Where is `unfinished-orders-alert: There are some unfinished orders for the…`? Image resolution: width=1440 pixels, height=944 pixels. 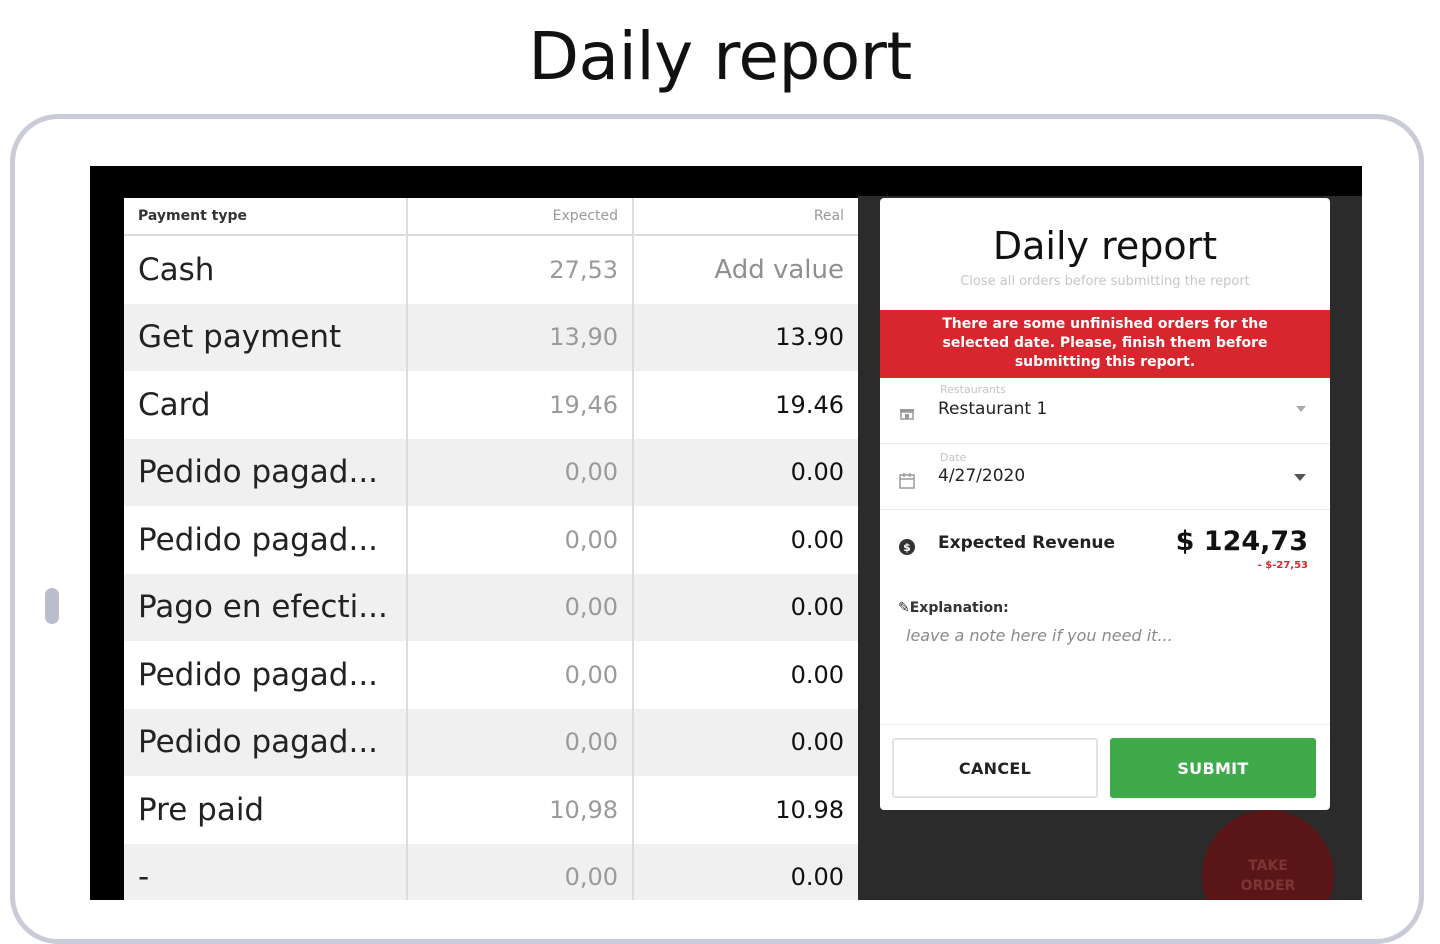
unfinished-orders-alert: There are some unfinished orders for the… is located at coordinates (1105, 344).